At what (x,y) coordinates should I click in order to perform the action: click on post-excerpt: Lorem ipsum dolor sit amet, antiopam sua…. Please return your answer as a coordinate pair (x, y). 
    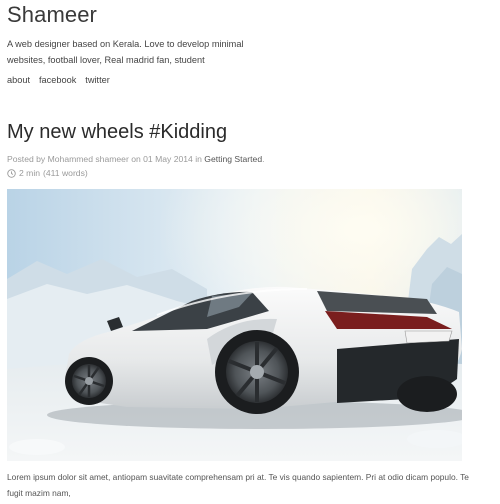
    Looking at the image, I should click on (238, 485).